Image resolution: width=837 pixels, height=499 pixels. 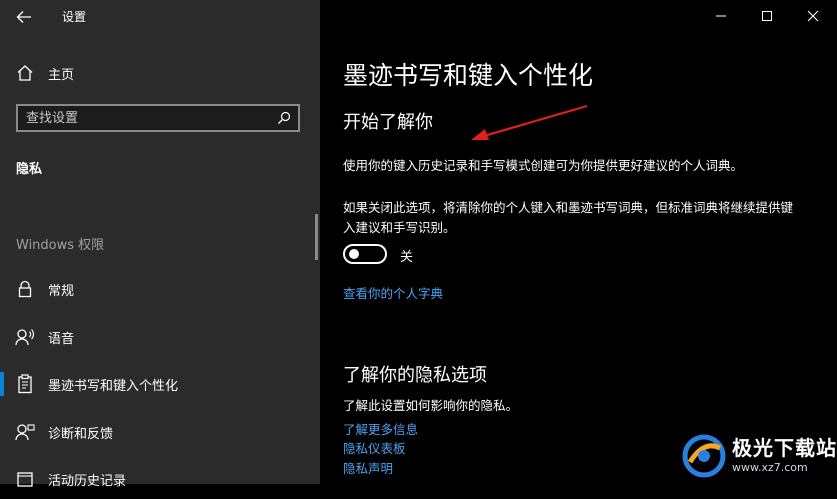 I want to click on windows-permissions-header: Windows 权限, so click(x=60, y=245).